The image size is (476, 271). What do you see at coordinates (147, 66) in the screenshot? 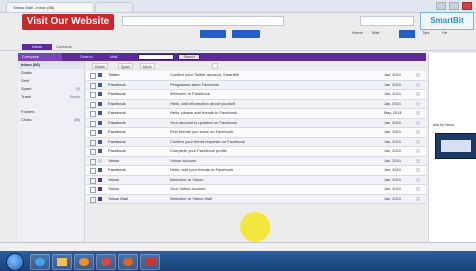
I see `move-button: Move` at bounding box center [147, 66].